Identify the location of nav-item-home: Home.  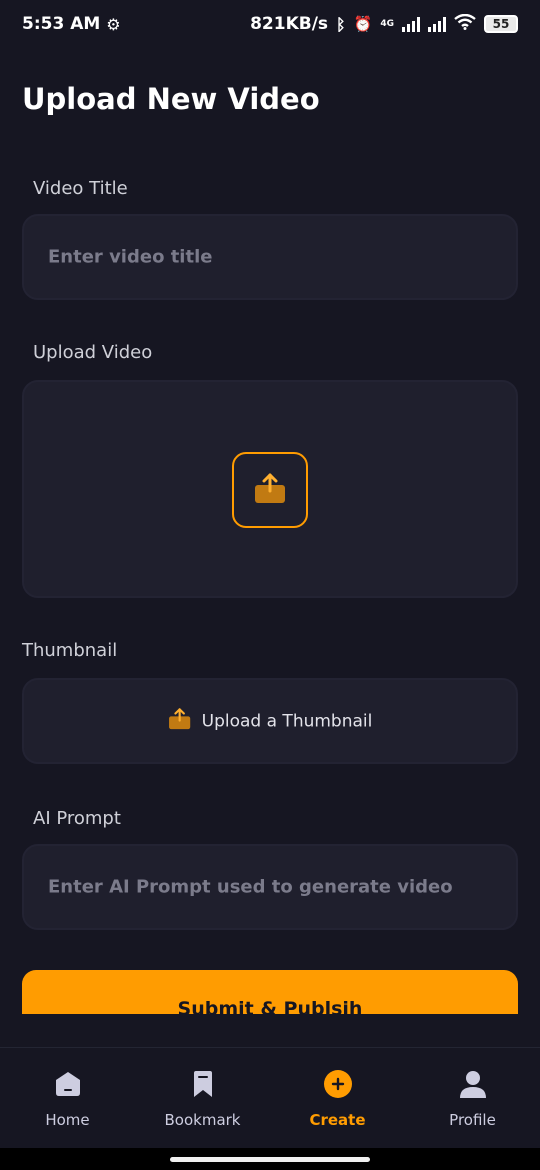
(67, 1098).